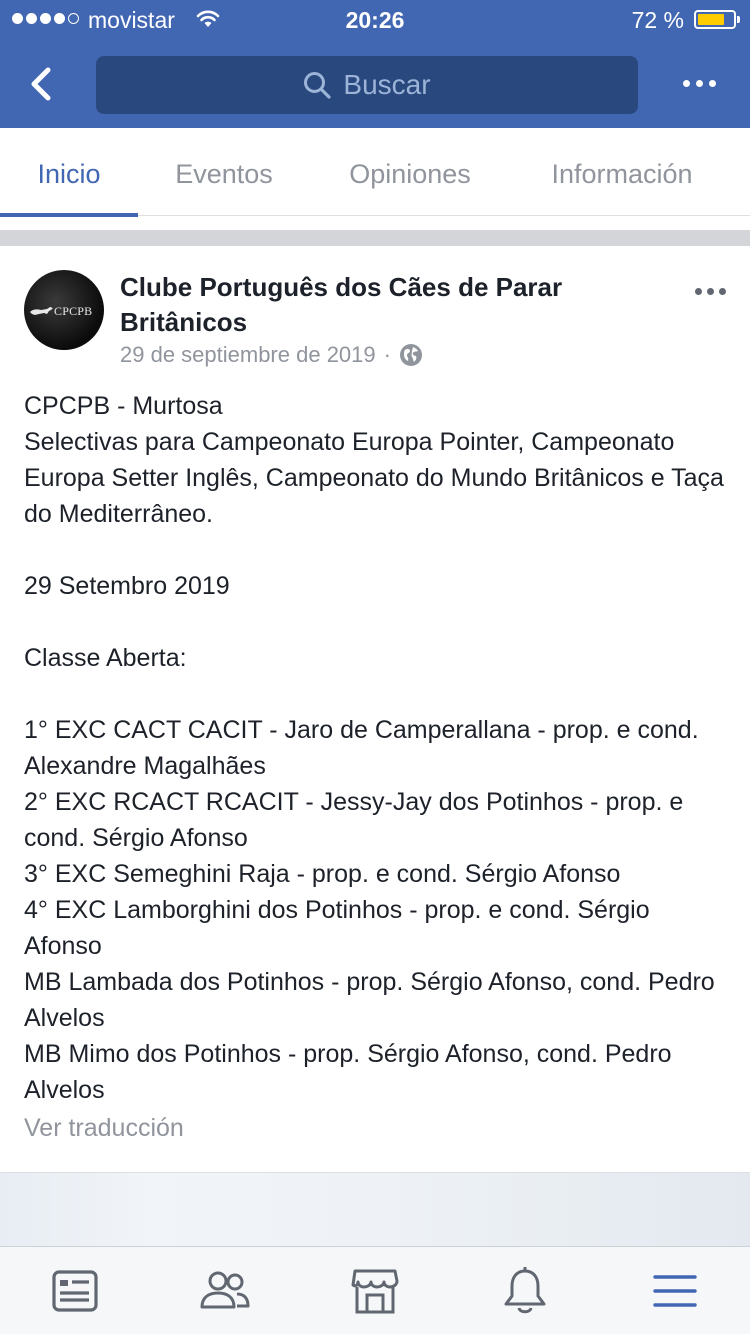 The height and width of the screenshot is (1335, 750). What do you see at coordinates (123, 406) in the screenshot?
I see `post-text-line: CPCPB - Murtosa` at bounding box center [123, 406].